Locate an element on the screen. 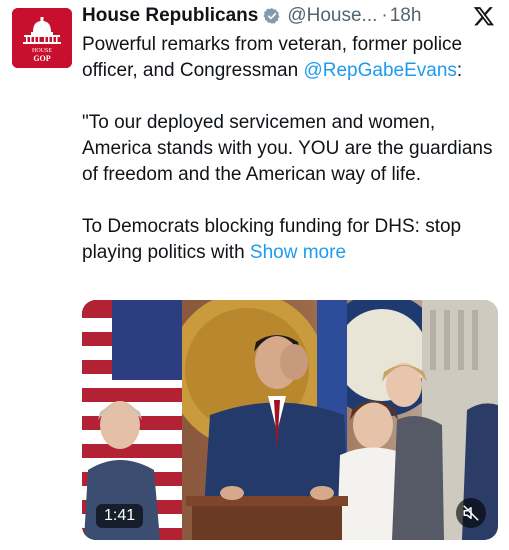  video-duration: 1:41 is located at coordinates (120, 516).